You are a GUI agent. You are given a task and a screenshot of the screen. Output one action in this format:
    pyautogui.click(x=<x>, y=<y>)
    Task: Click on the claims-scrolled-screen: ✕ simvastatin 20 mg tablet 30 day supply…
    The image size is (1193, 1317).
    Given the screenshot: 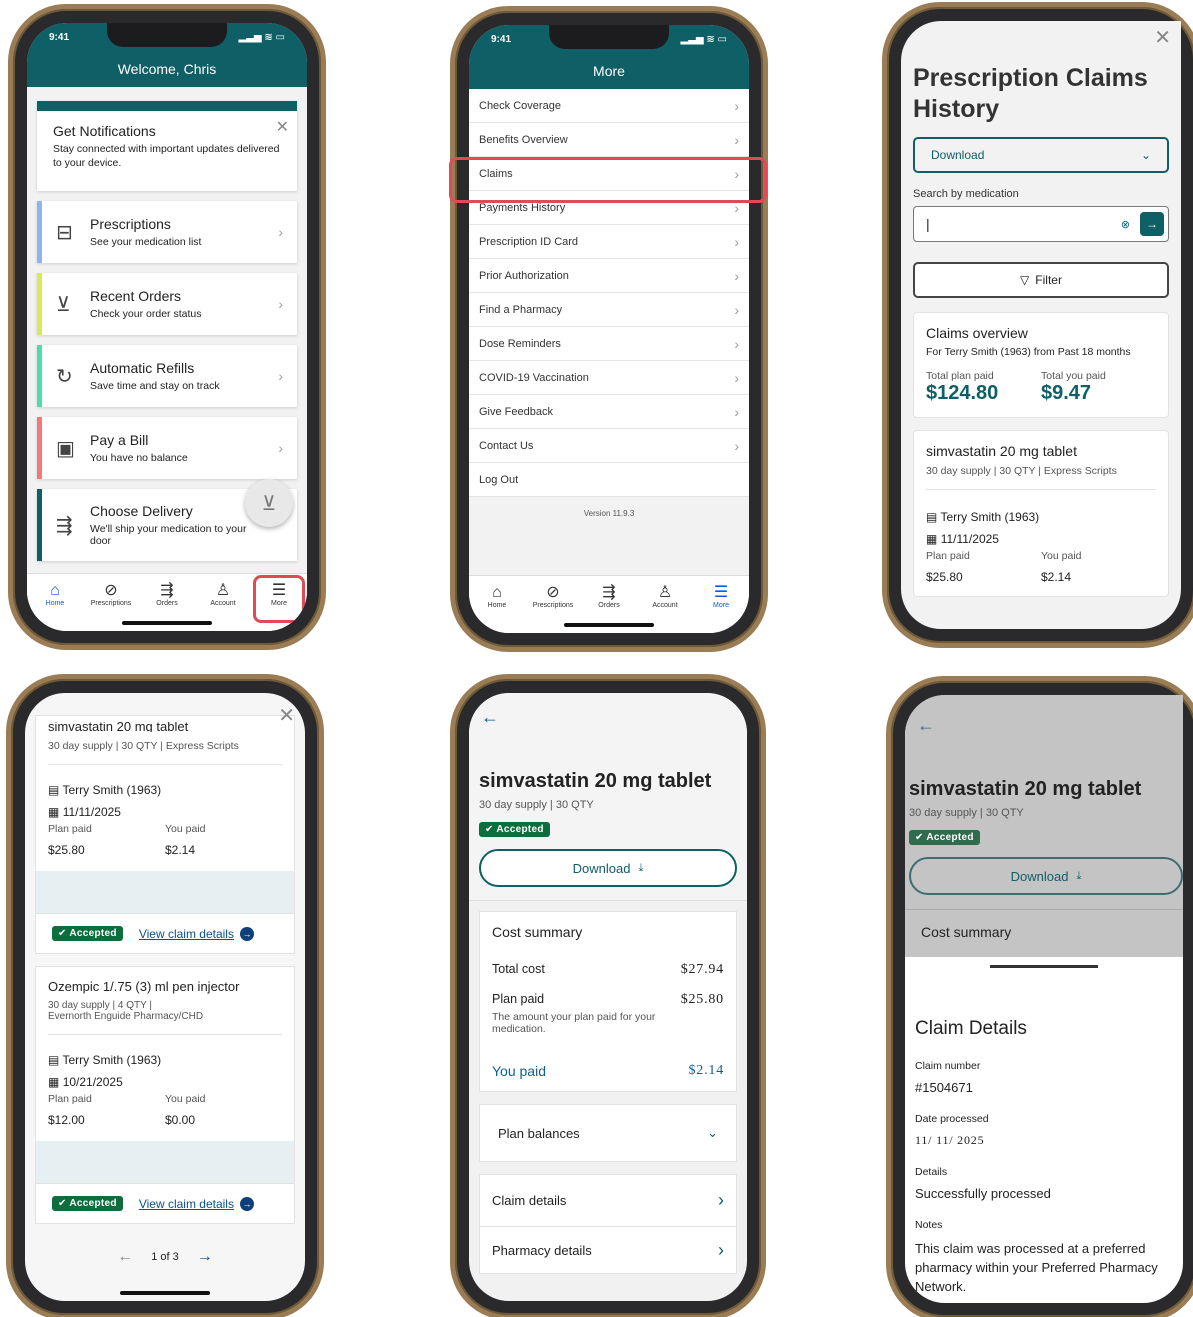 What is the action you would take?
    pyautogui.click(x=165, y=997)
    